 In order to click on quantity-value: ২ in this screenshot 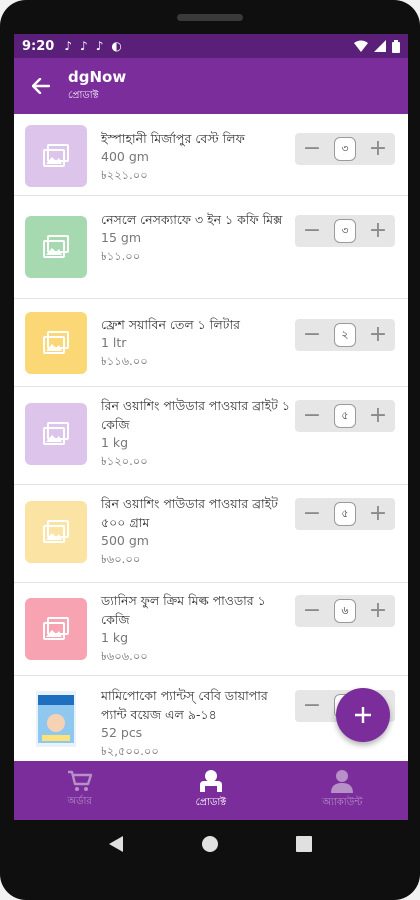, I will do `click(345, 335)`.